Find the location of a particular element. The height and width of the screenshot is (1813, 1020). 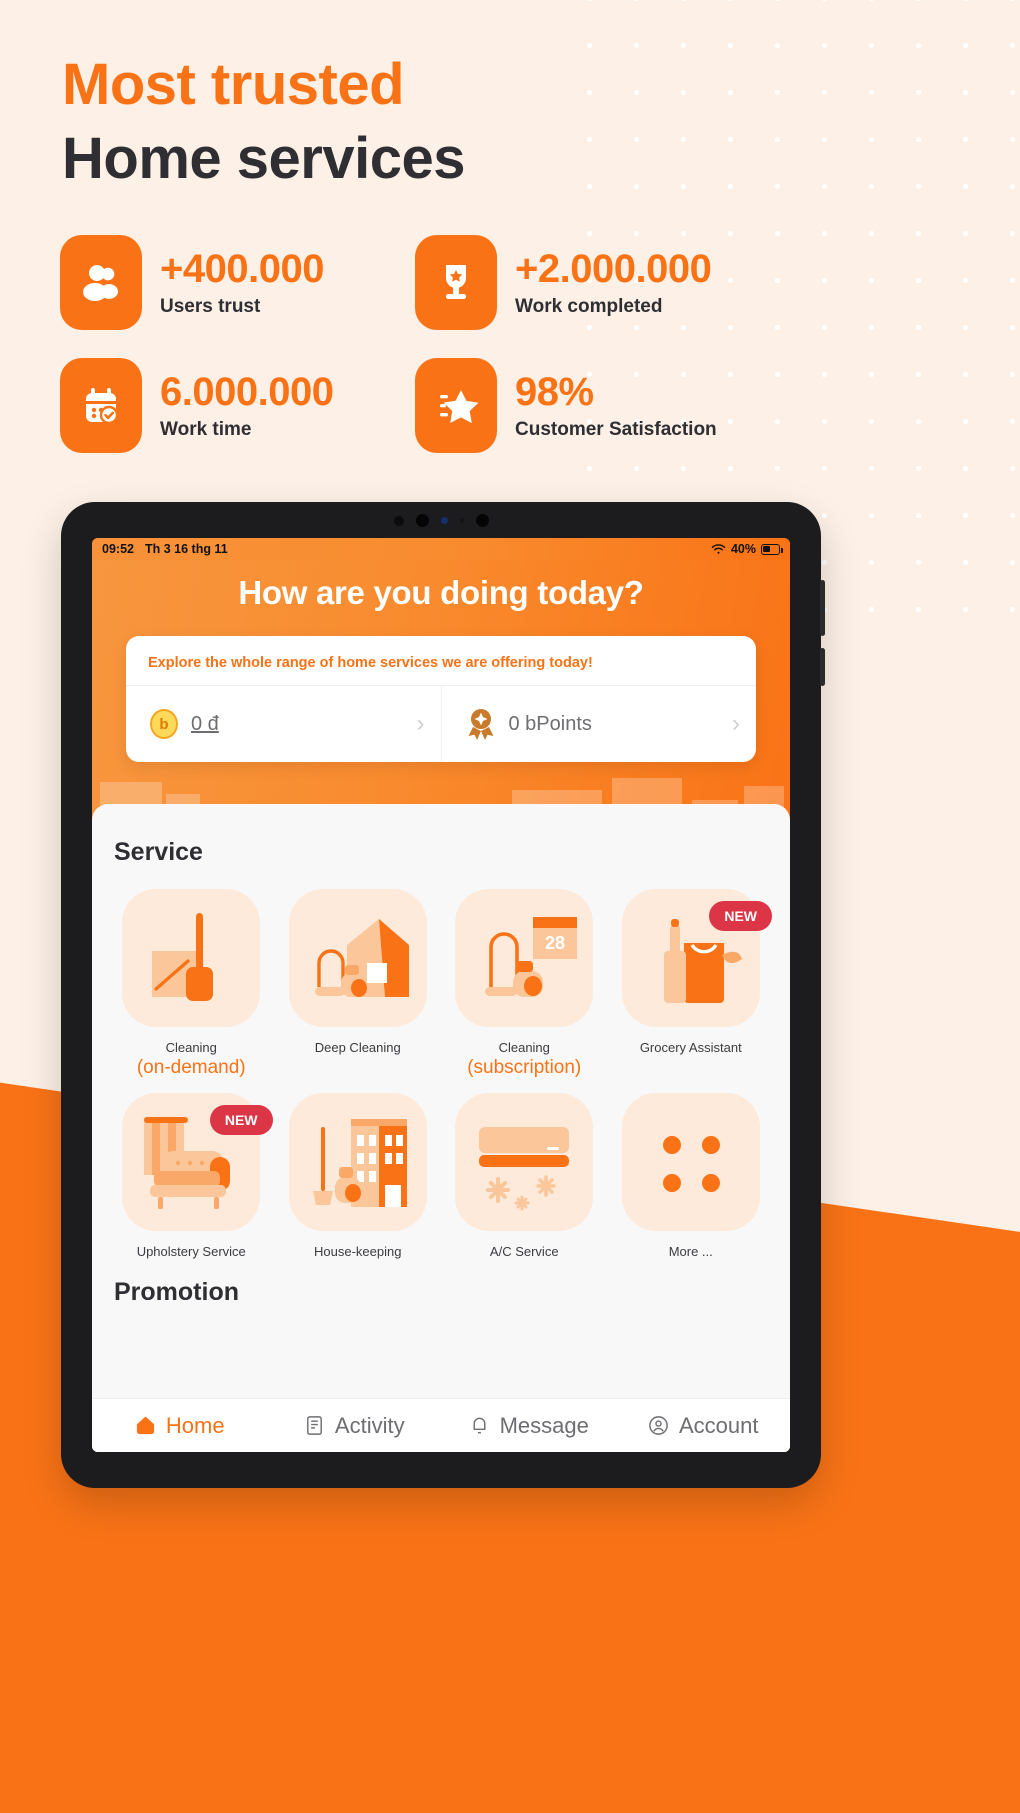

service-tile-label: Grocery Assistant is located at coordinates (690, 1047).